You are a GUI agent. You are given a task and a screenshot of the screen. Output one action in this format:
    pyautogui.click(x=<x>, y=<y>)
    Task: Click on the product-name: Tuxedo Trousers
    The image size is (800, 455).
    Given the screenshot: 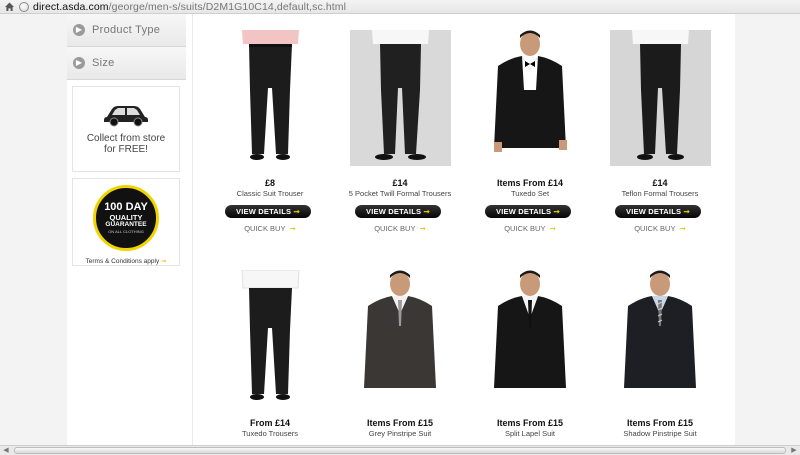 What is the action you would take?
    pyautogui.click(x=270, y=433)
    